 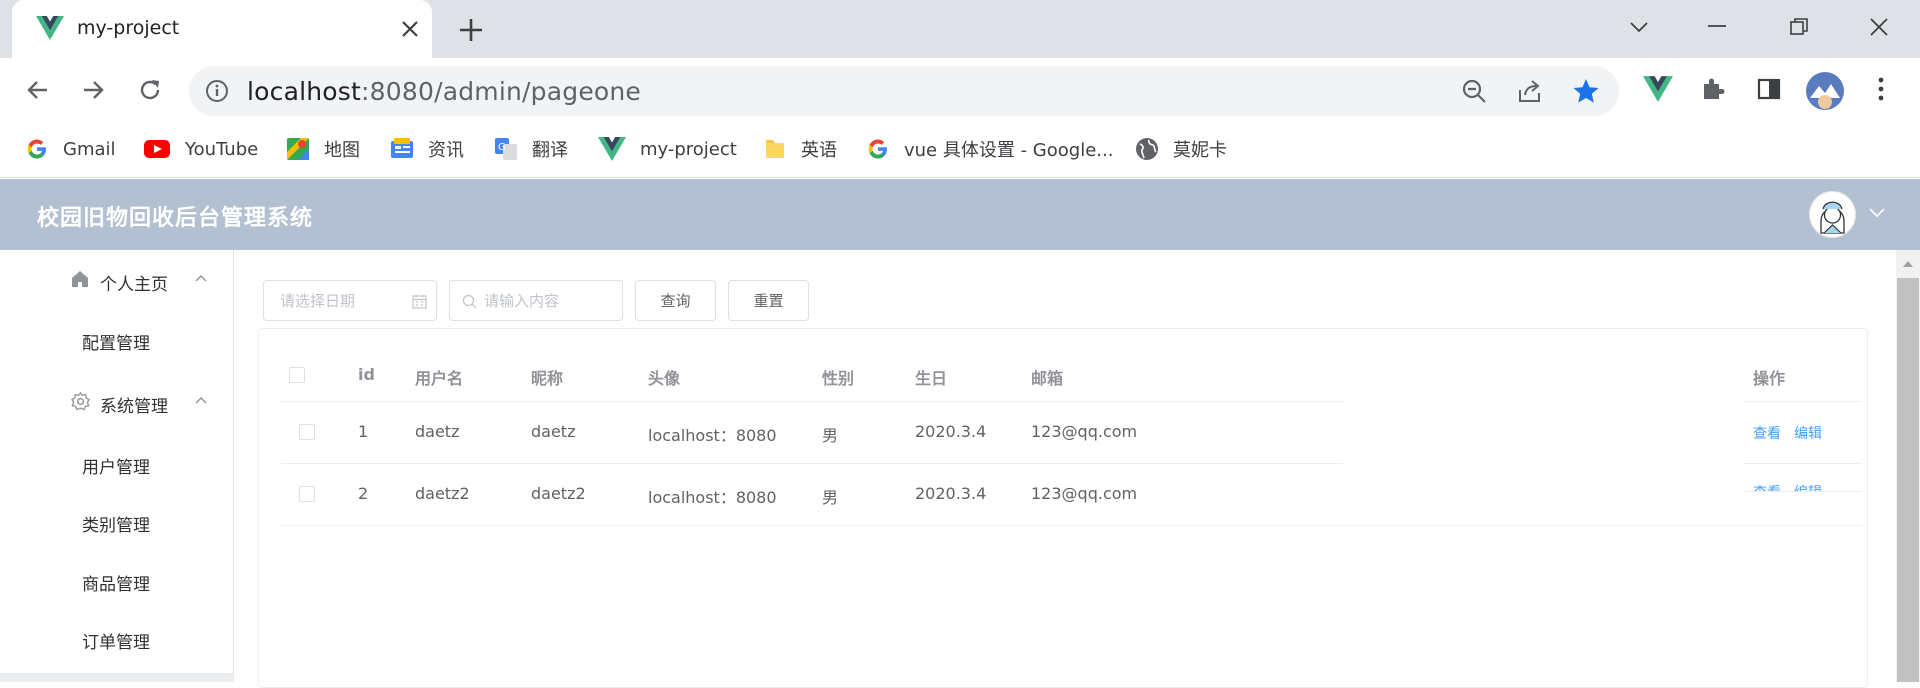 I want to click on column-header-actions: 操作, so click(x=1769, y=378).